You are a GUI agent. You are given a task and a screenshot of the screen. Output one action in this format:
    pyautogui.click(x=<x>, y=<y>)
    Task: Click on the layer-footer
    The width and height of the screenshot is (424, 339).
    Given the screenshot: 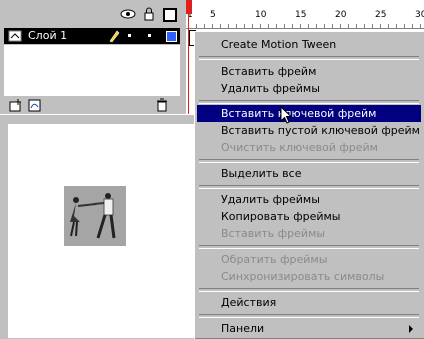 What is the action you would take?
    pyautogui.click(x=92, y=105)
    